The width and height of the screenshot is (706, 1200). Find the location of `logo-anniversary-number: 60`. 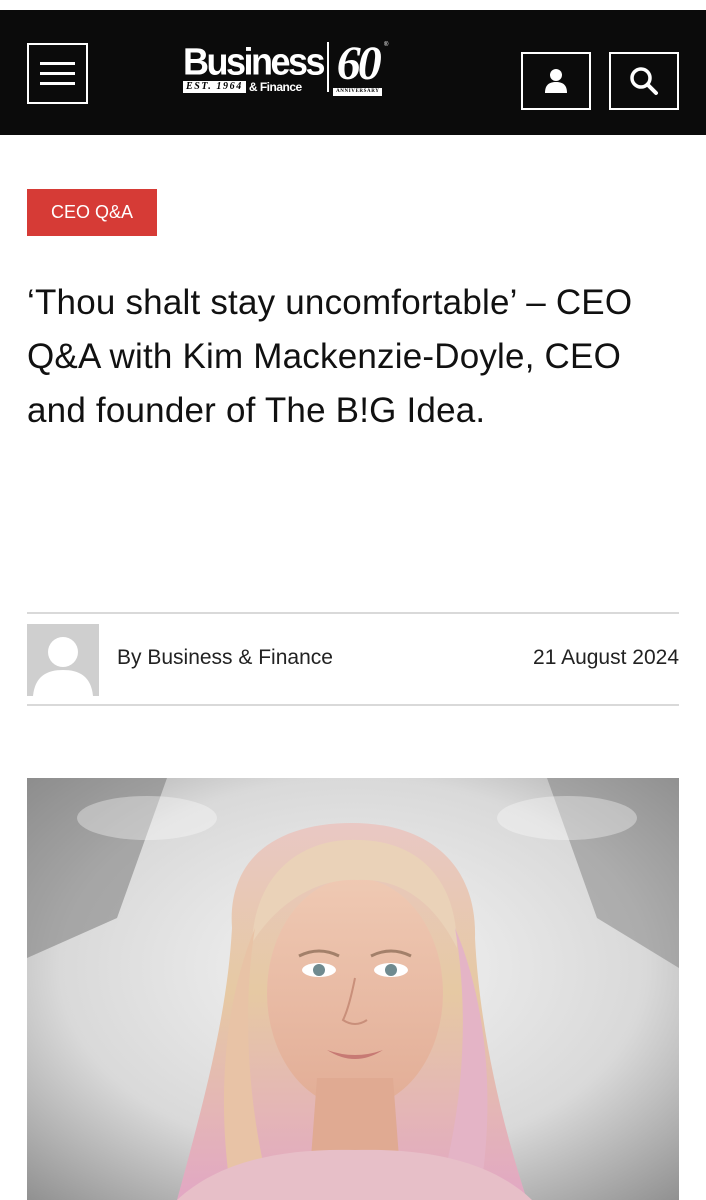

logo-anniversary-number: 60 is located at coordinates (359, 63).